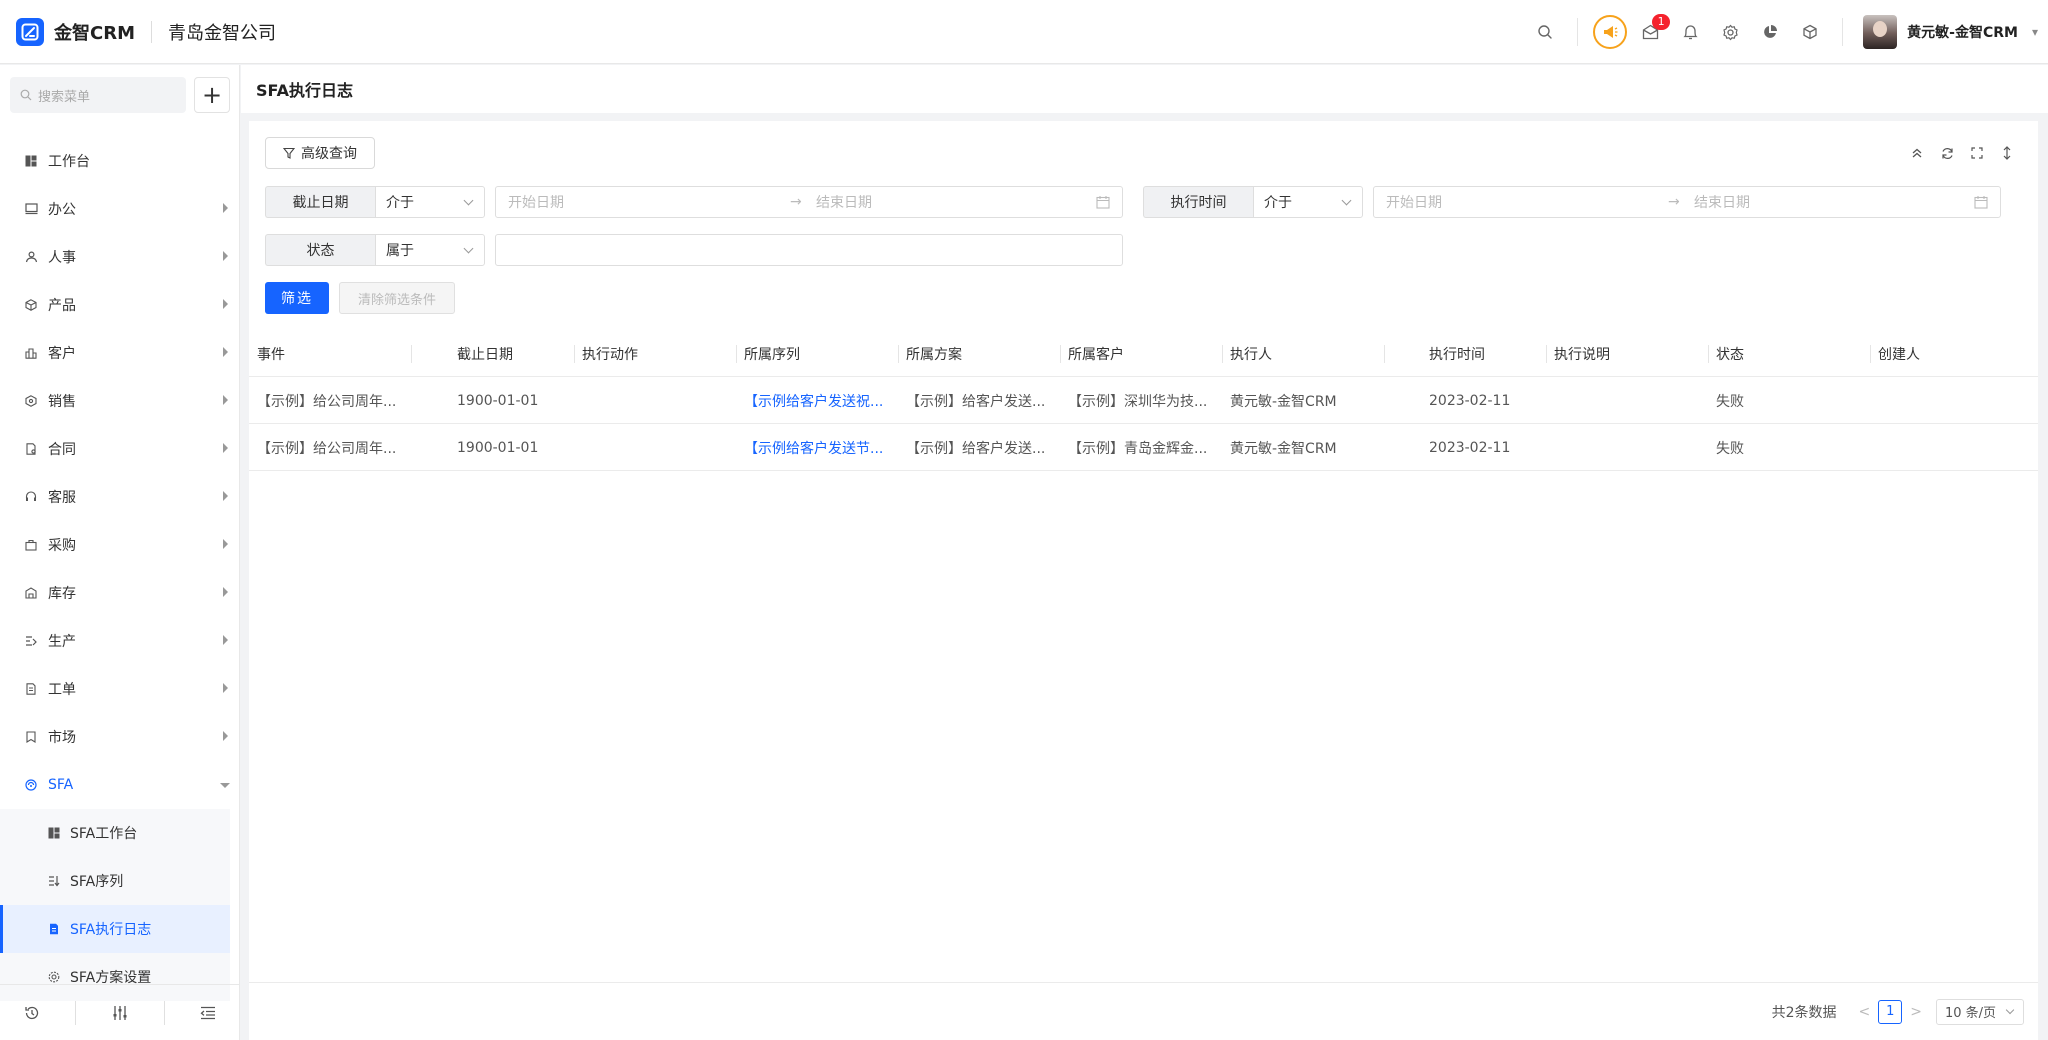 The image size is (2048, 1040). I want to click on column-height-icon, so click(2007, 153).